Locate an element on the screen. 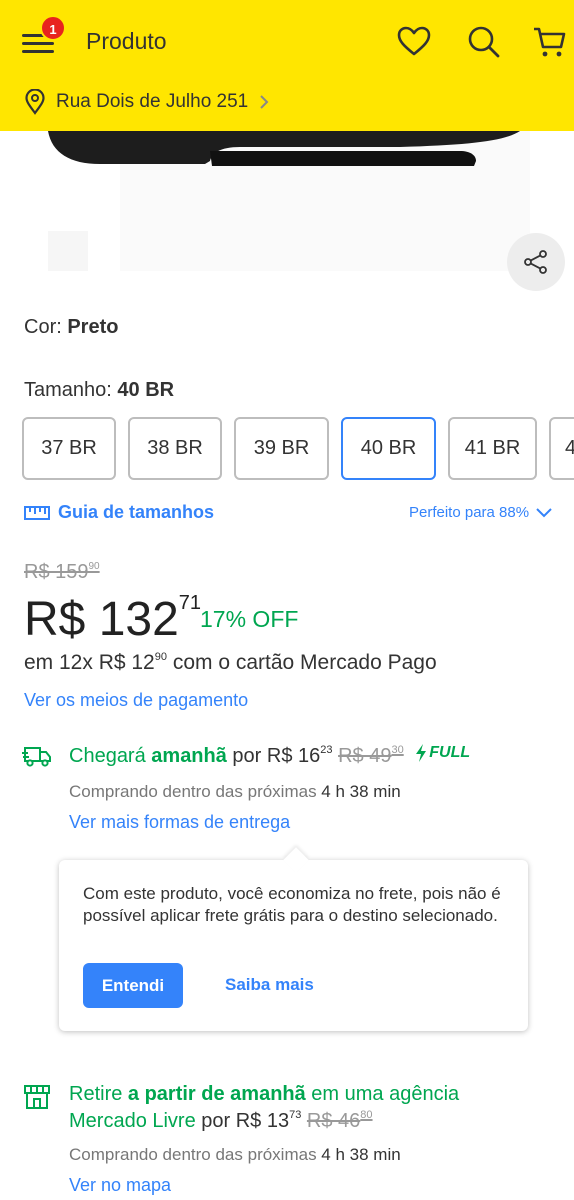 This screenshot has height=1200, width=574. size-selection: Tamanho: 40 BR is located at coordinates (99, 390).